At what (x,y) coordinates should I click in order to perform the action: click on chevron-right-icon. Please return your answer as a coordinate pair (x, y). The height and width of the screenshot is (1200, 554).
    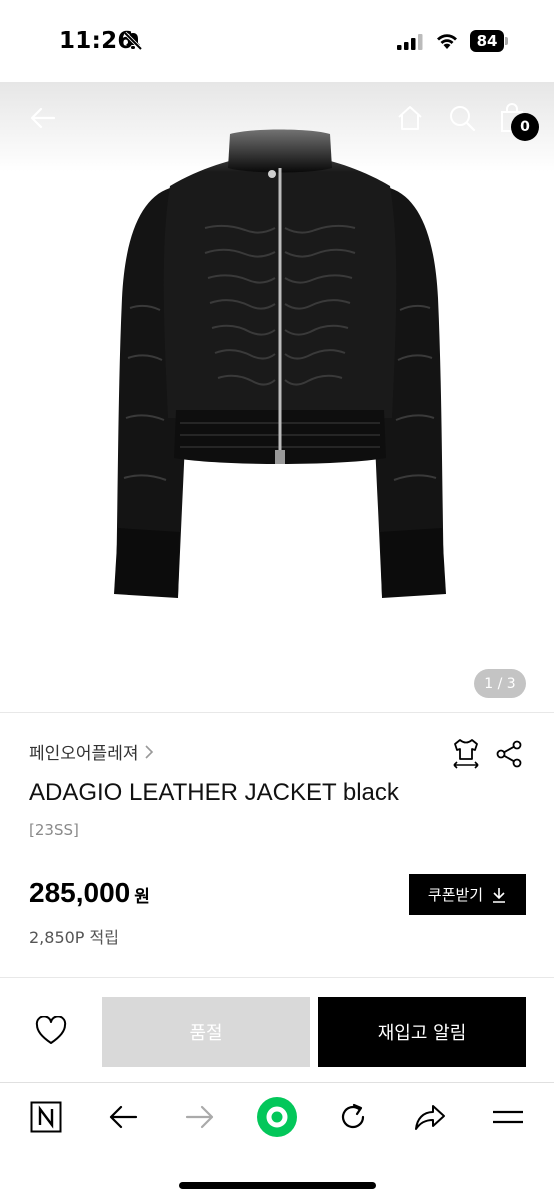
    Looking at the image, I should click on (149, 751).